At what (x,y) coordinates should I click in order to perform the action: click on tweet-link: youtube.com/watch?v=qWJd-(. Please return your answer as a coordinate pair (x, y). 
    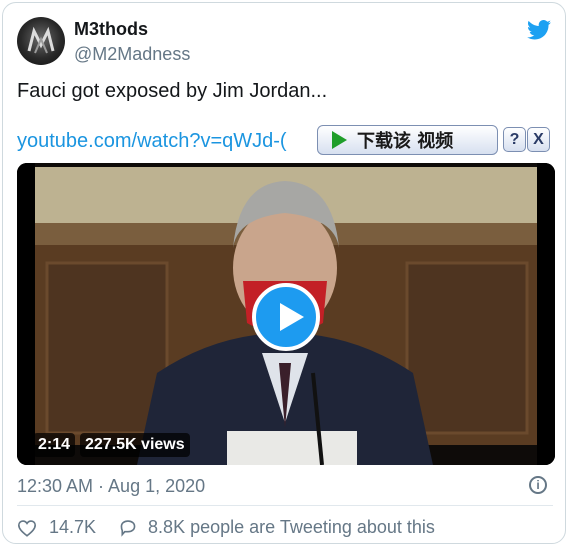
    Looking at the image, I should click on (152, 141).